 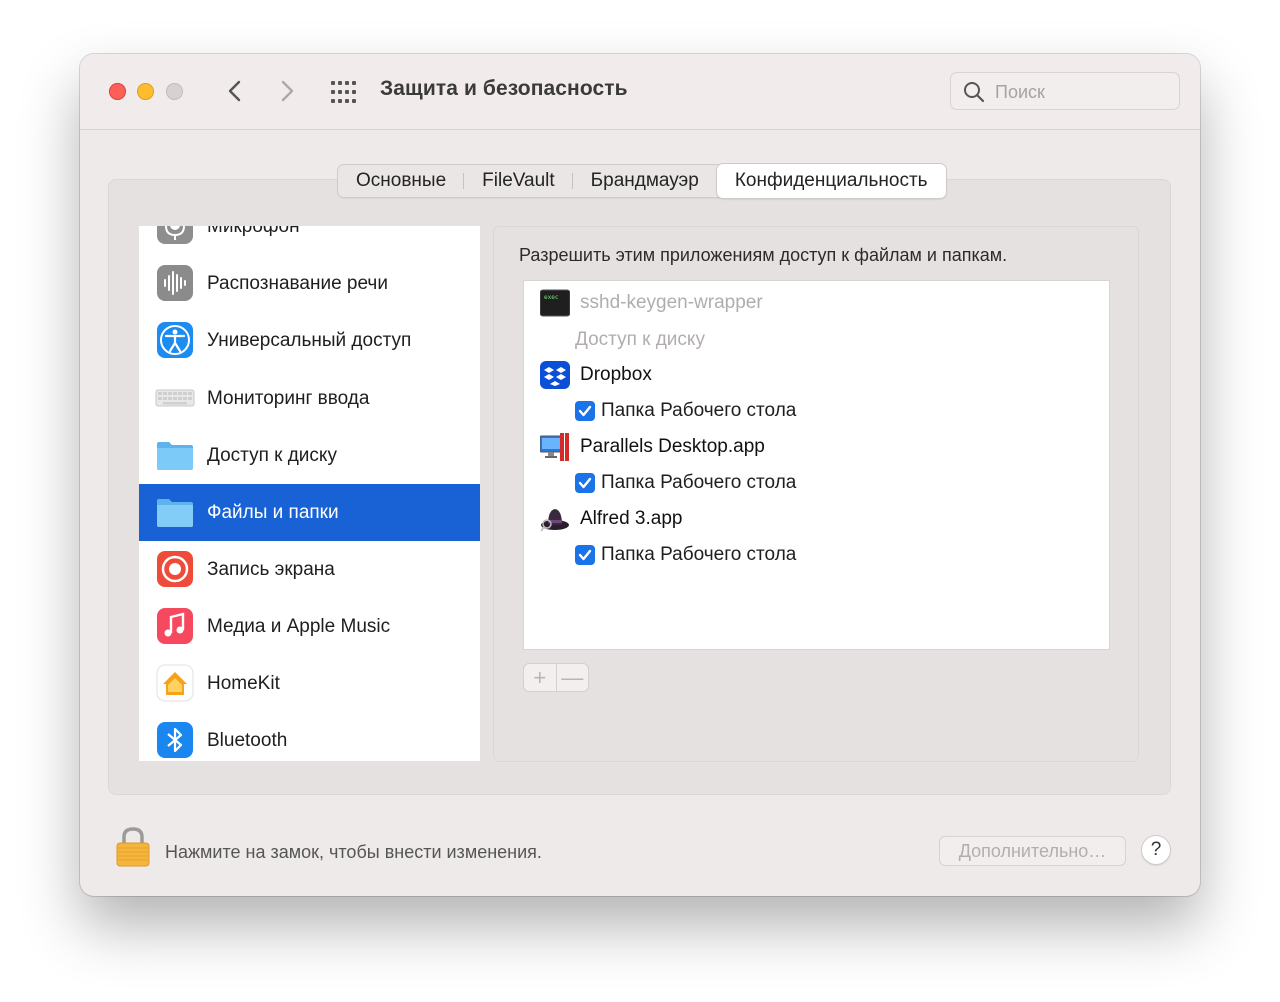 What do you see at coordinates (175, 740) in the screenshot?
I see `bluetooth-icon` at bounding box center [175, 740].